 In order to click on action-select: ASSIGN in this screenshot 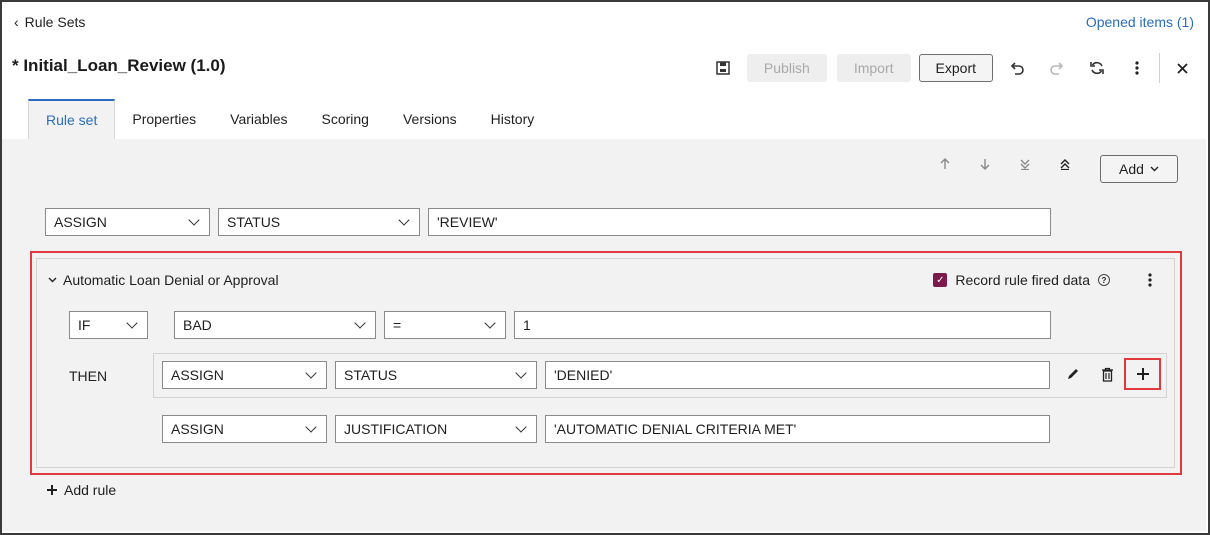, I will do `click(244, 375)`.